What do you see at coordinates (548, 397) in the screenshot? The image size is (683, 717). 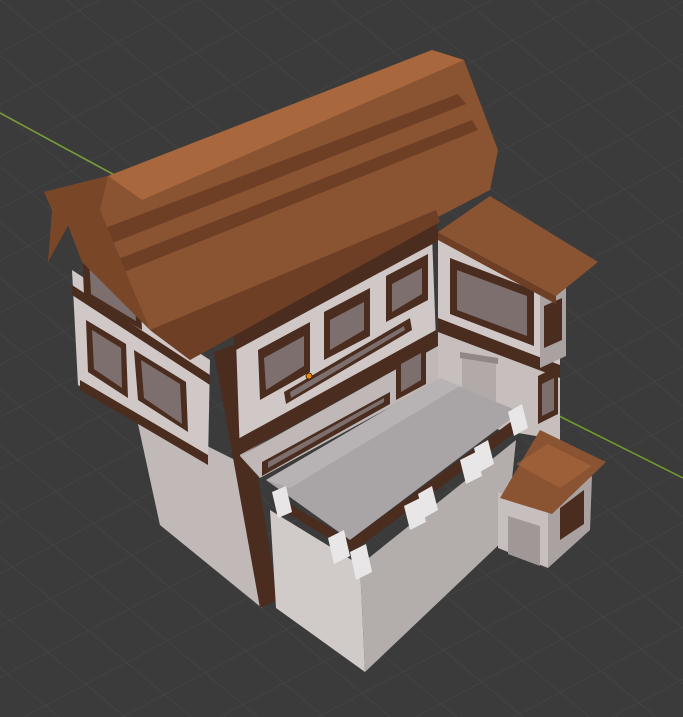 I see `right-lower-side-glass` at bounding box center [548, 397].